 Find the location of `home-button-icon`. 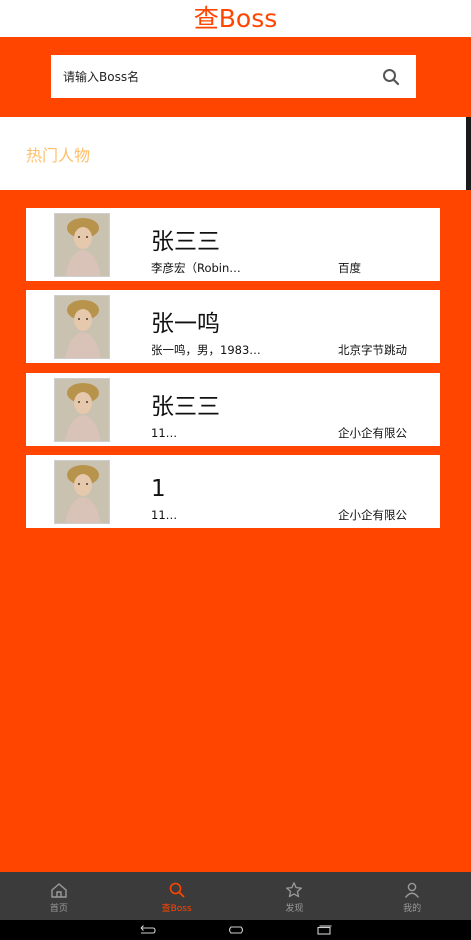

home-button-icon is located at coordinates (236, 930).